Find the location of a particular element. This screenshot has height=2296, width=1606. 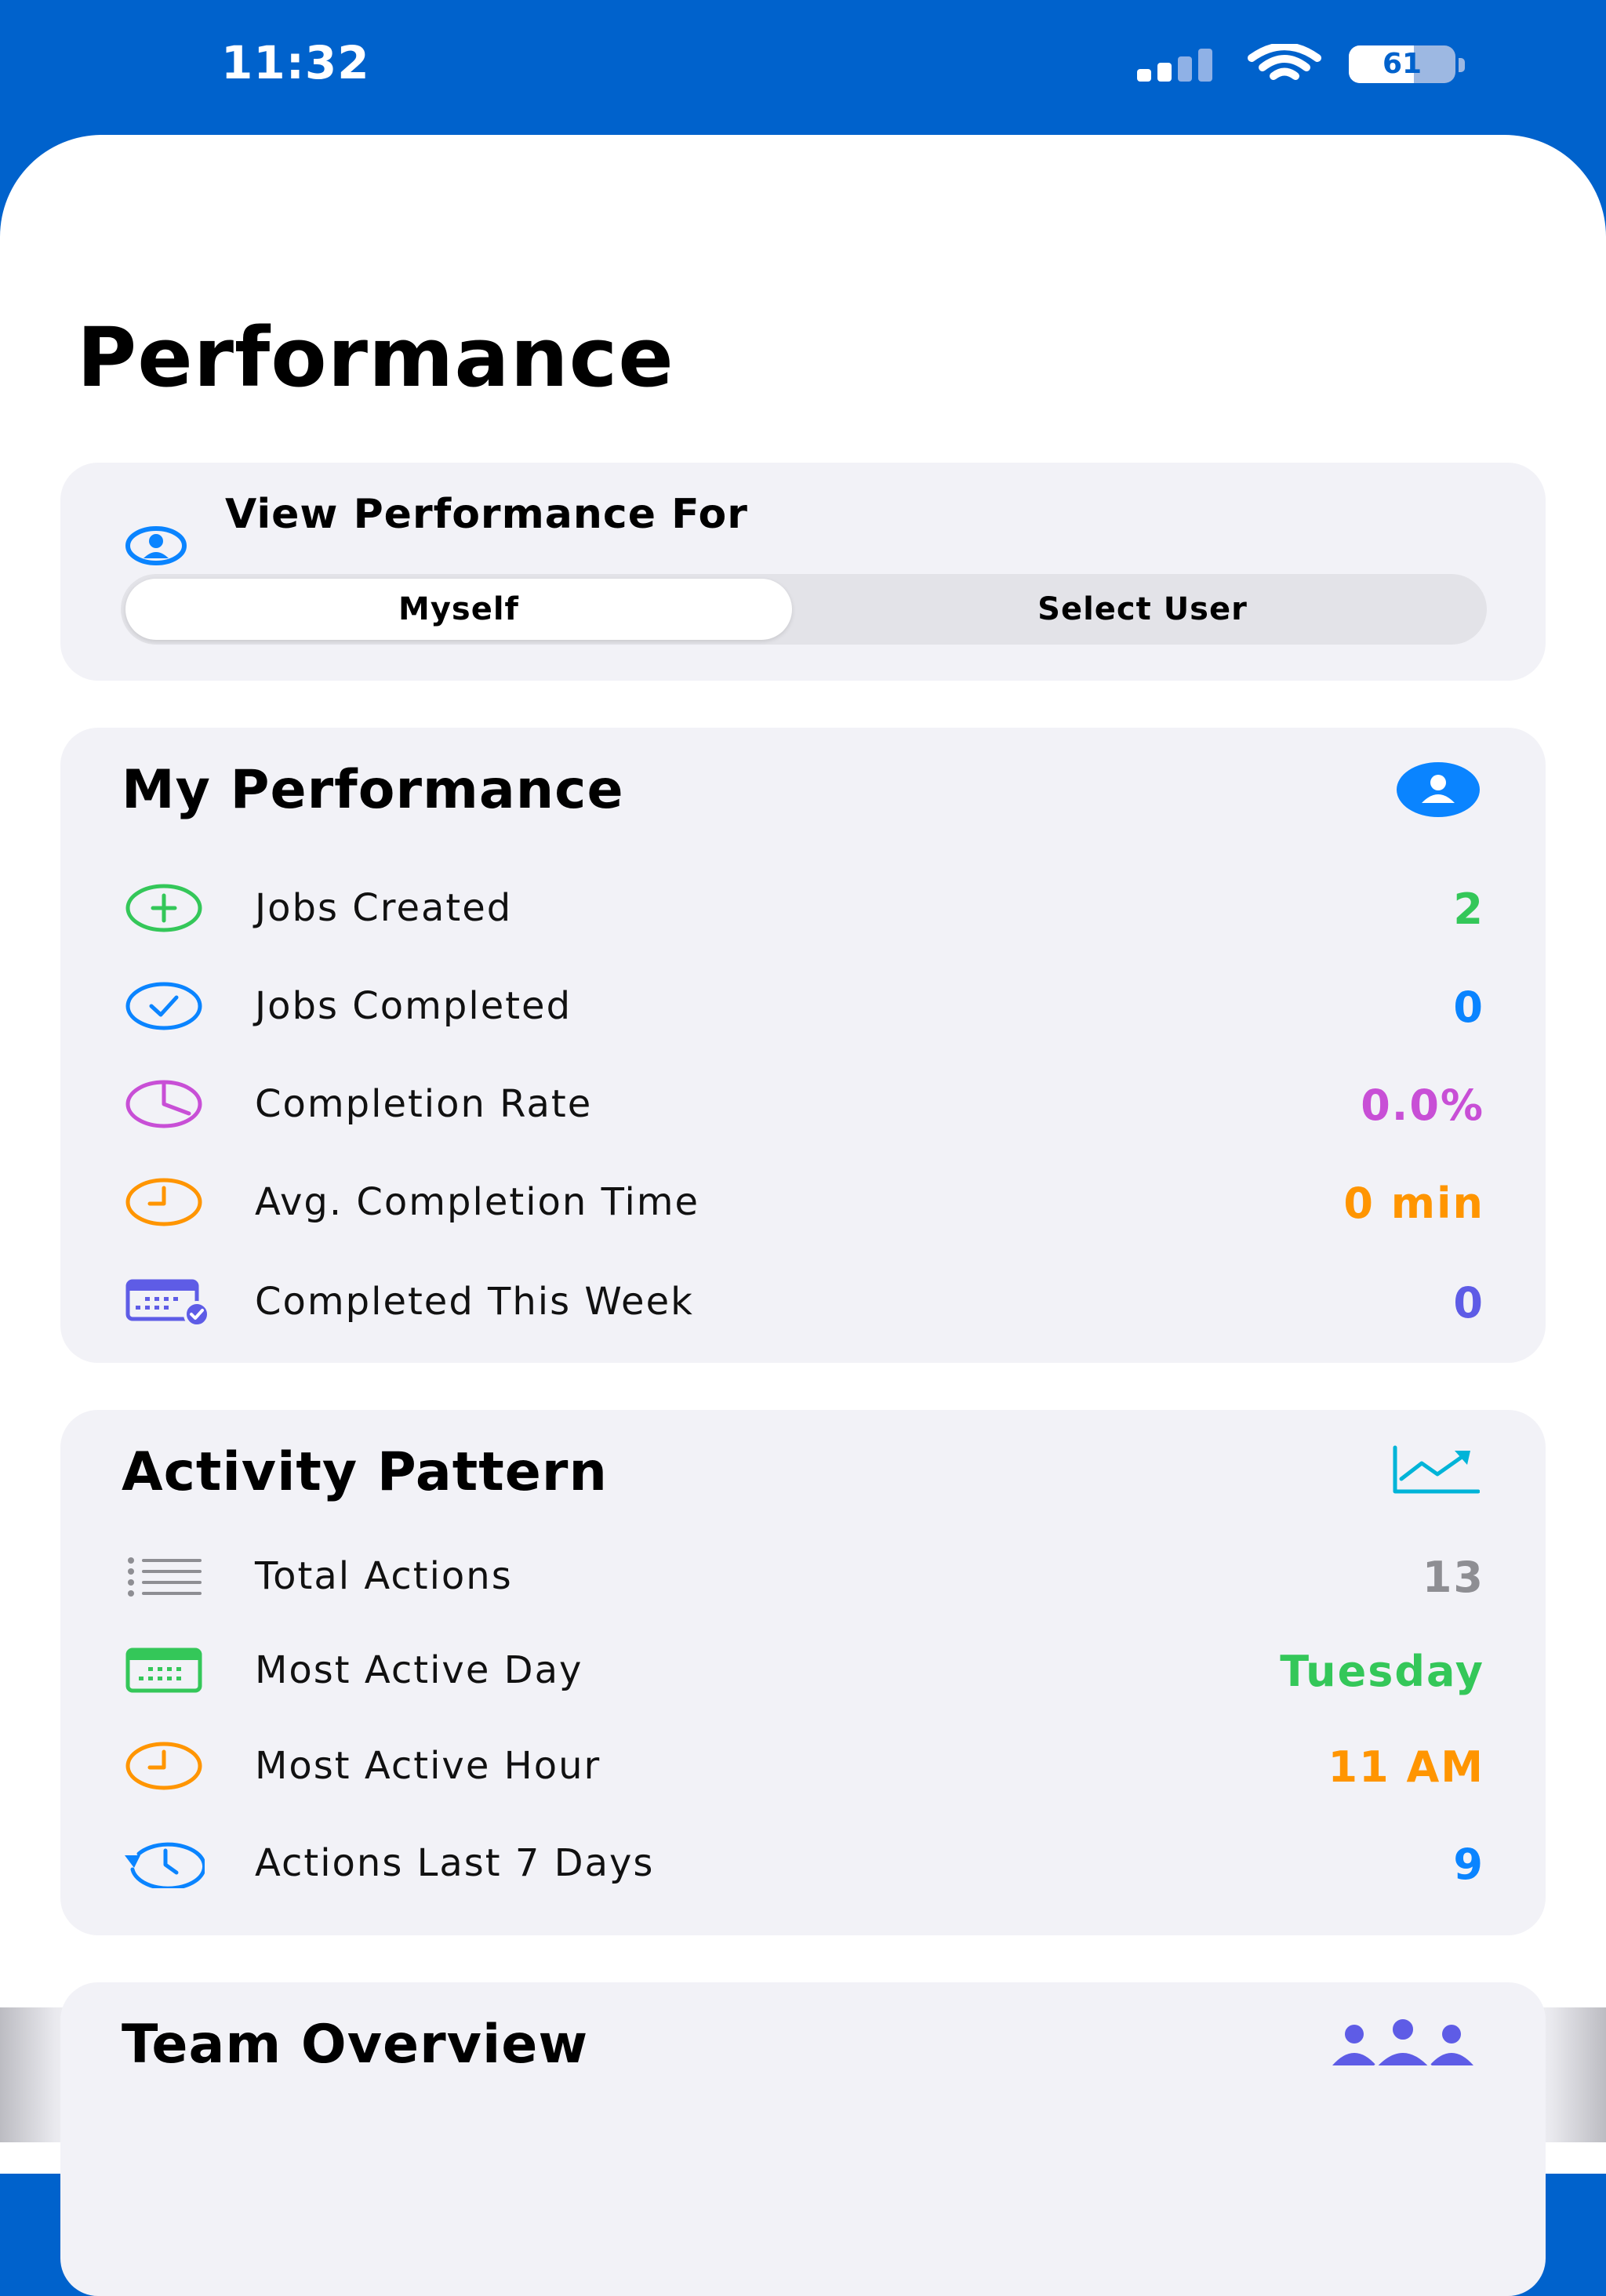

person-3-fill-icon is located at coordinates (1402, 2043).